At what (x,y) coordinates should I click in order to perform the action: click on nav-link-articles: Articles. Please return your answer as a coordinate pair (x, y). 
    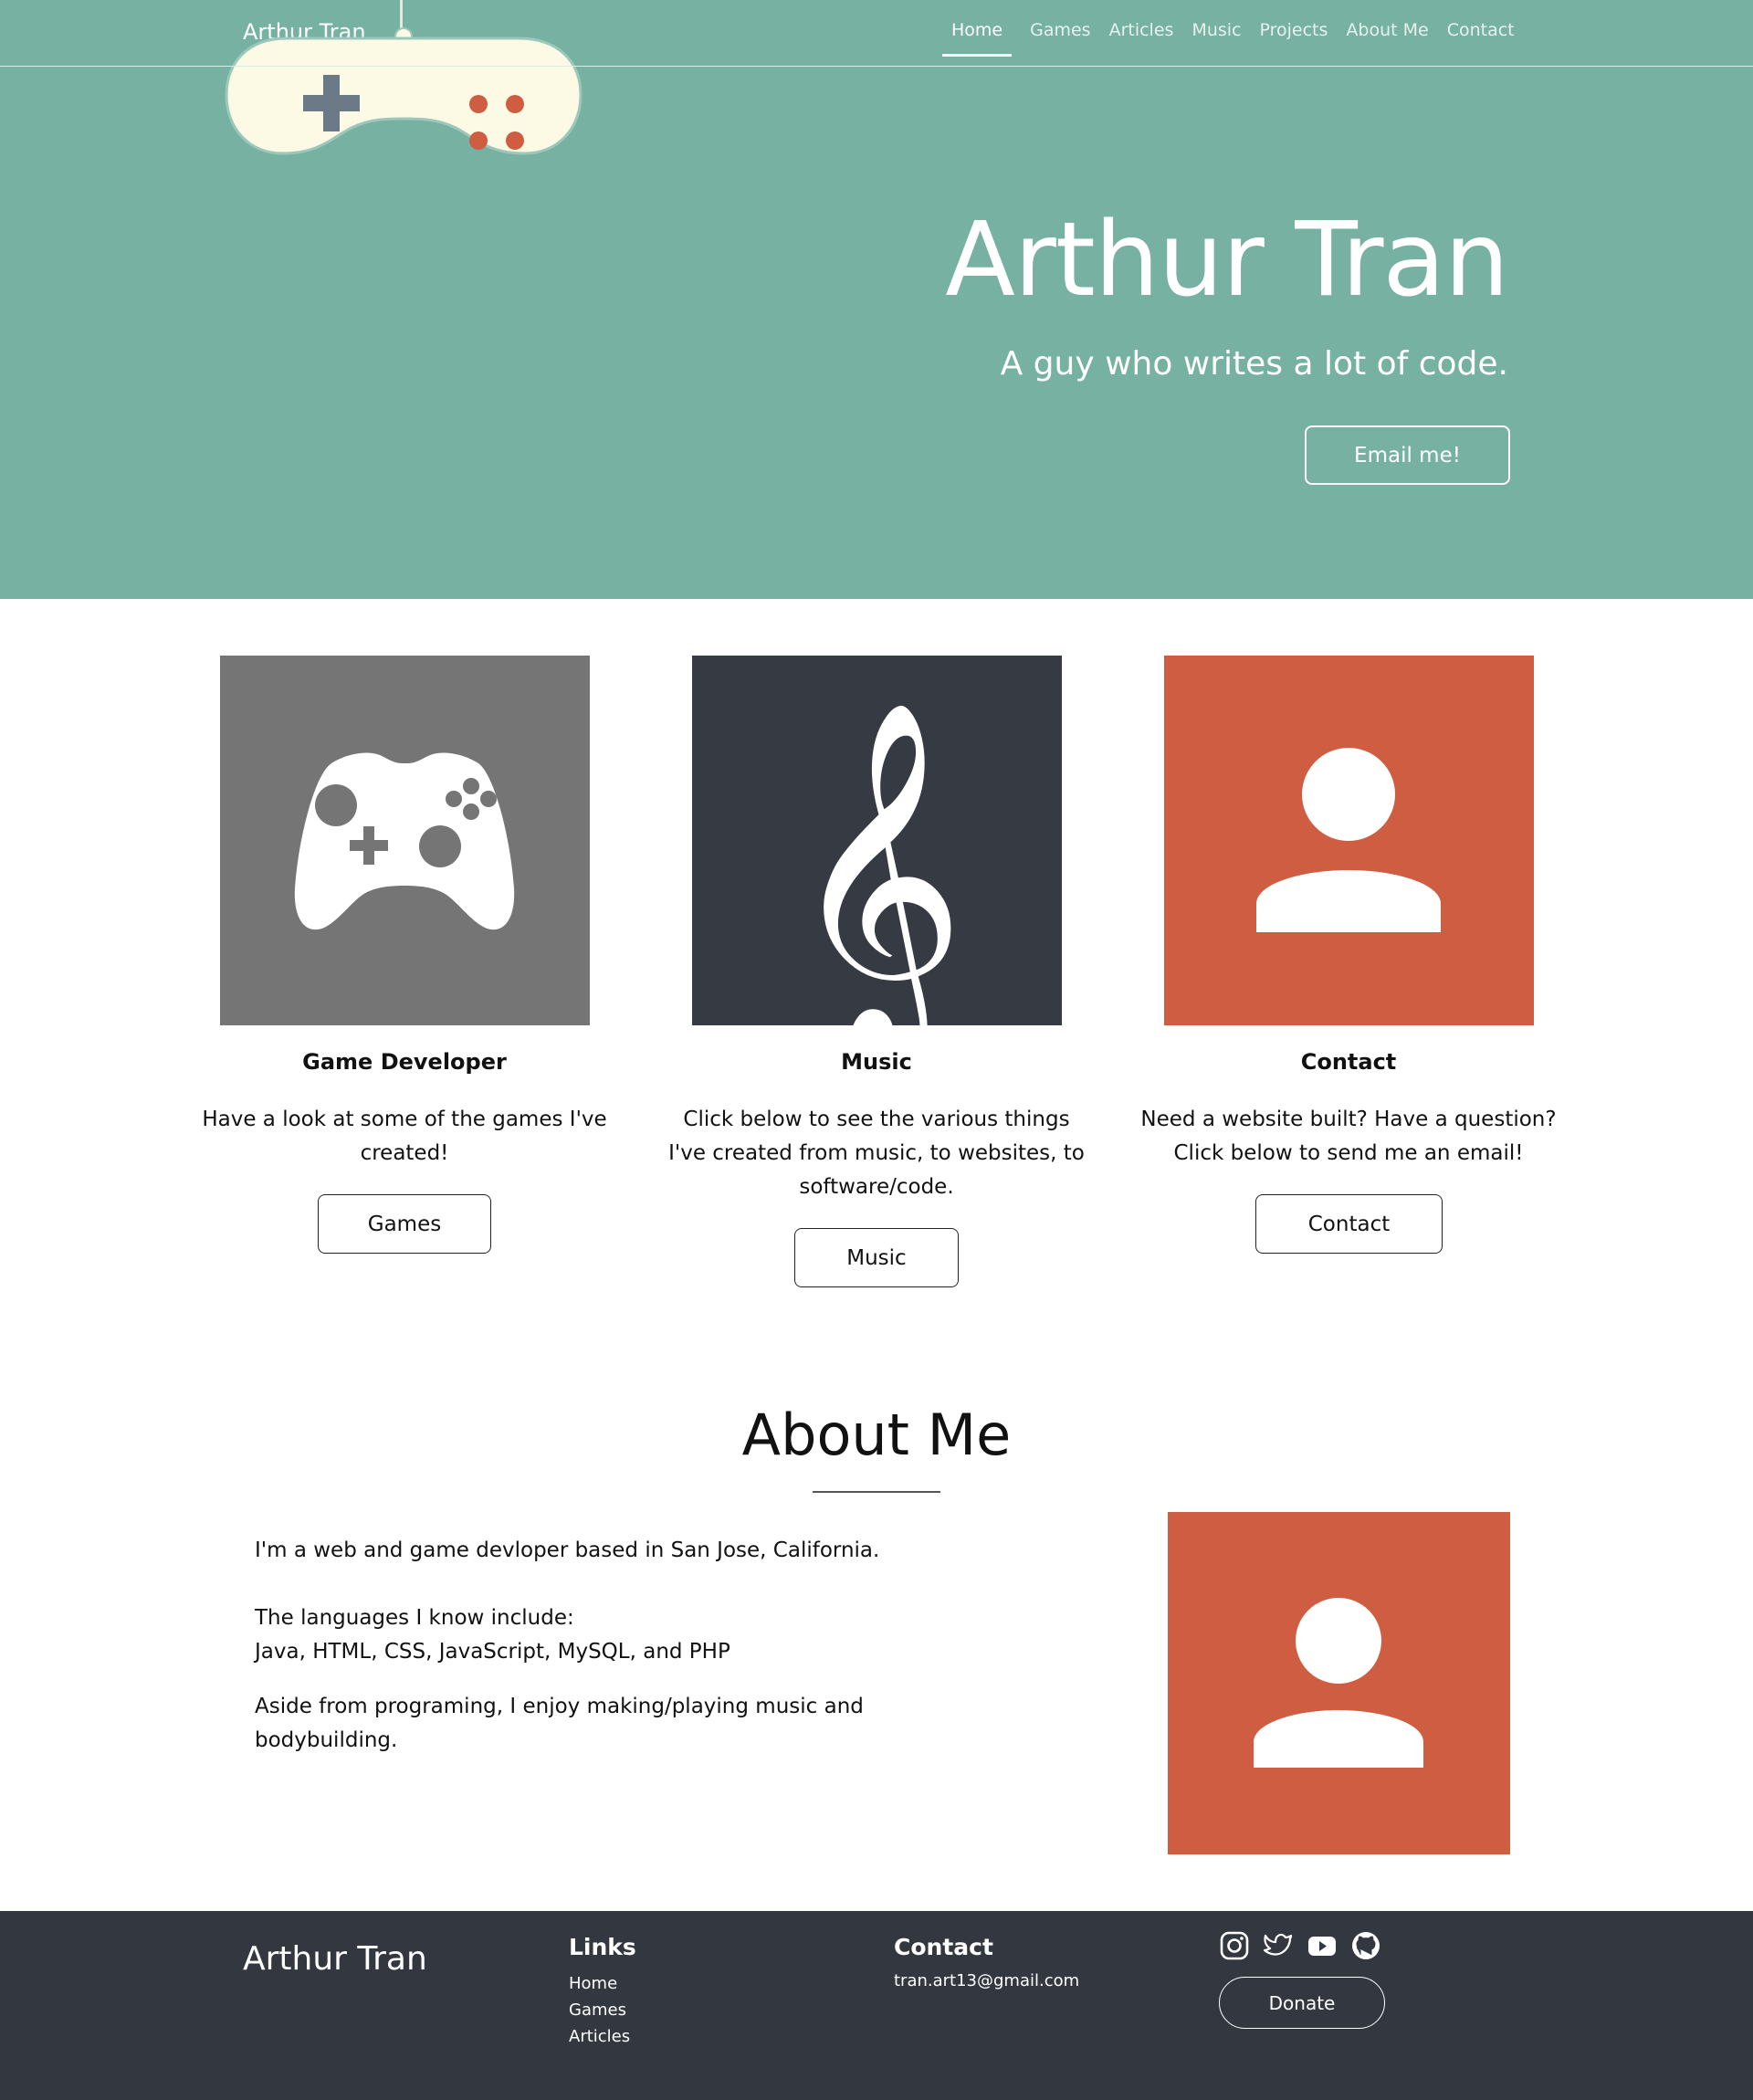
    Looking at the image, I should click on (1141, 30).